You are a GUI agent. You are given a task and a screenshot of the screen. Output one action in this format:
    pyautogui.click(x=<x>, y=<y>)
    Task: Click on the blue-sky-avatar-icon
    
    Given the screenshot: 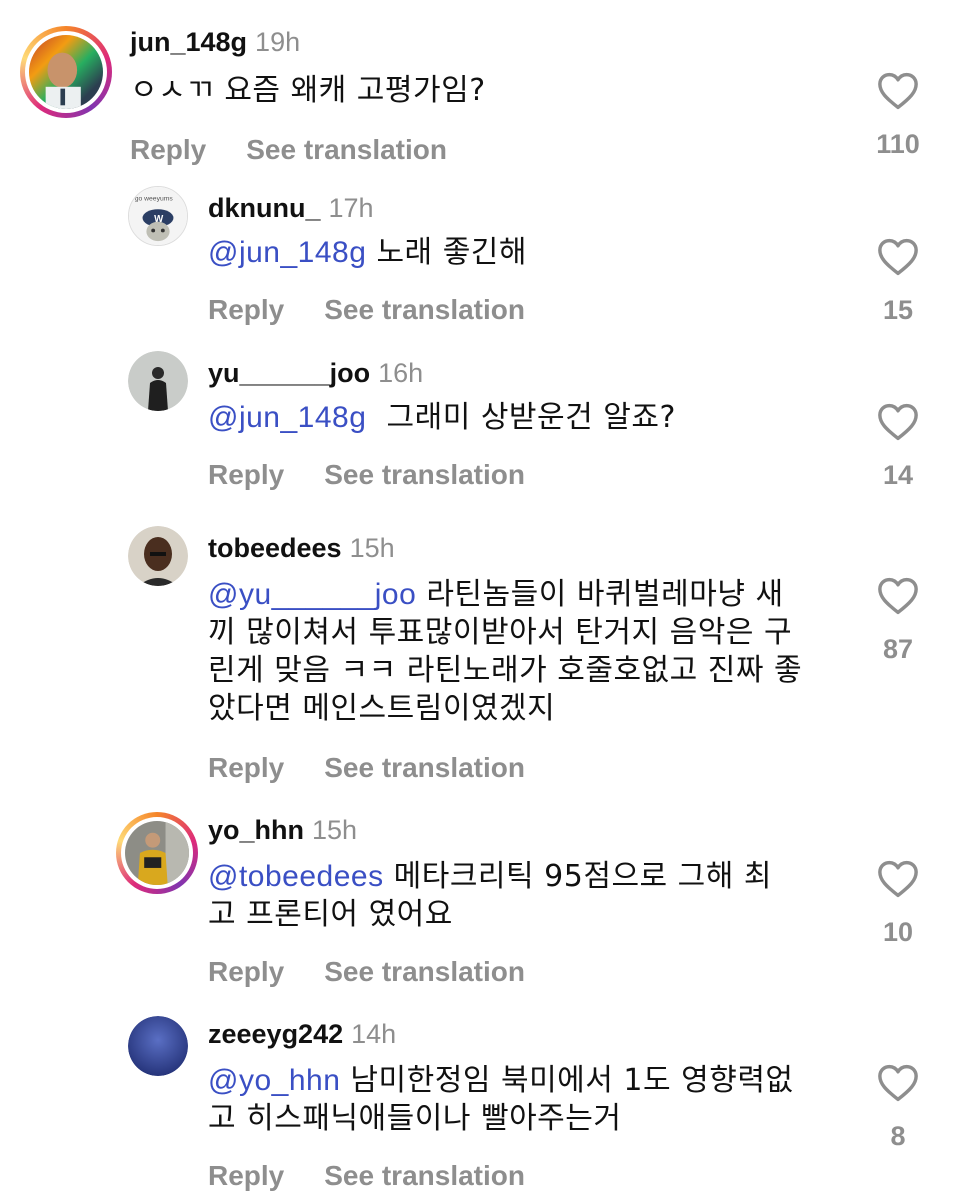 What is the action you would take?
    pyautogui.click(x=158, y=1046)
    